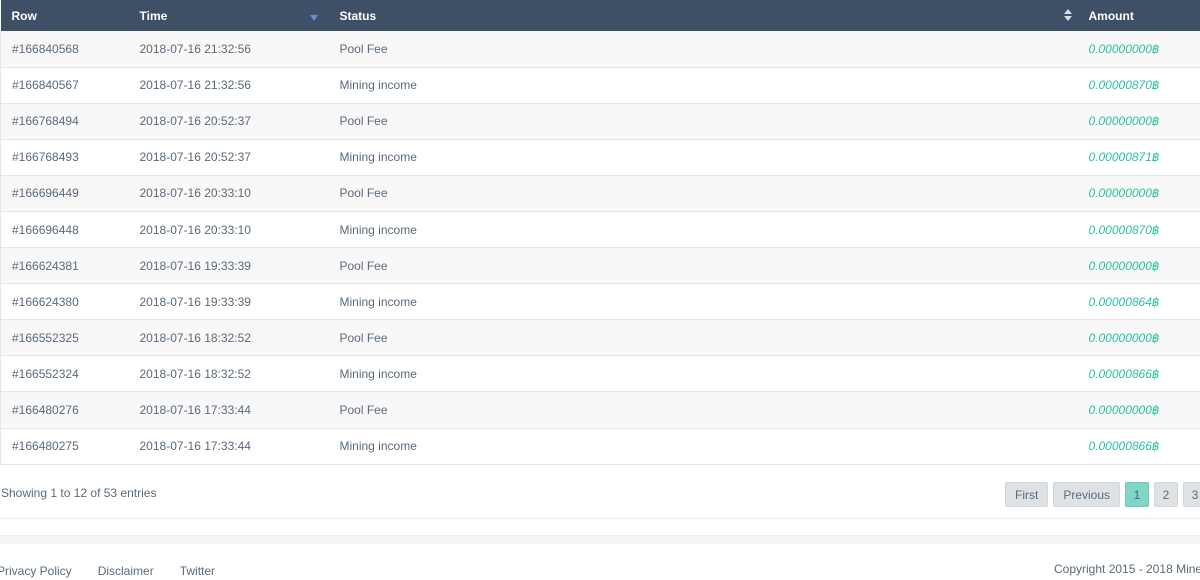 The width and height of the screenshot is (1200, 580). I want to click on section-divider, so click(600, 518).